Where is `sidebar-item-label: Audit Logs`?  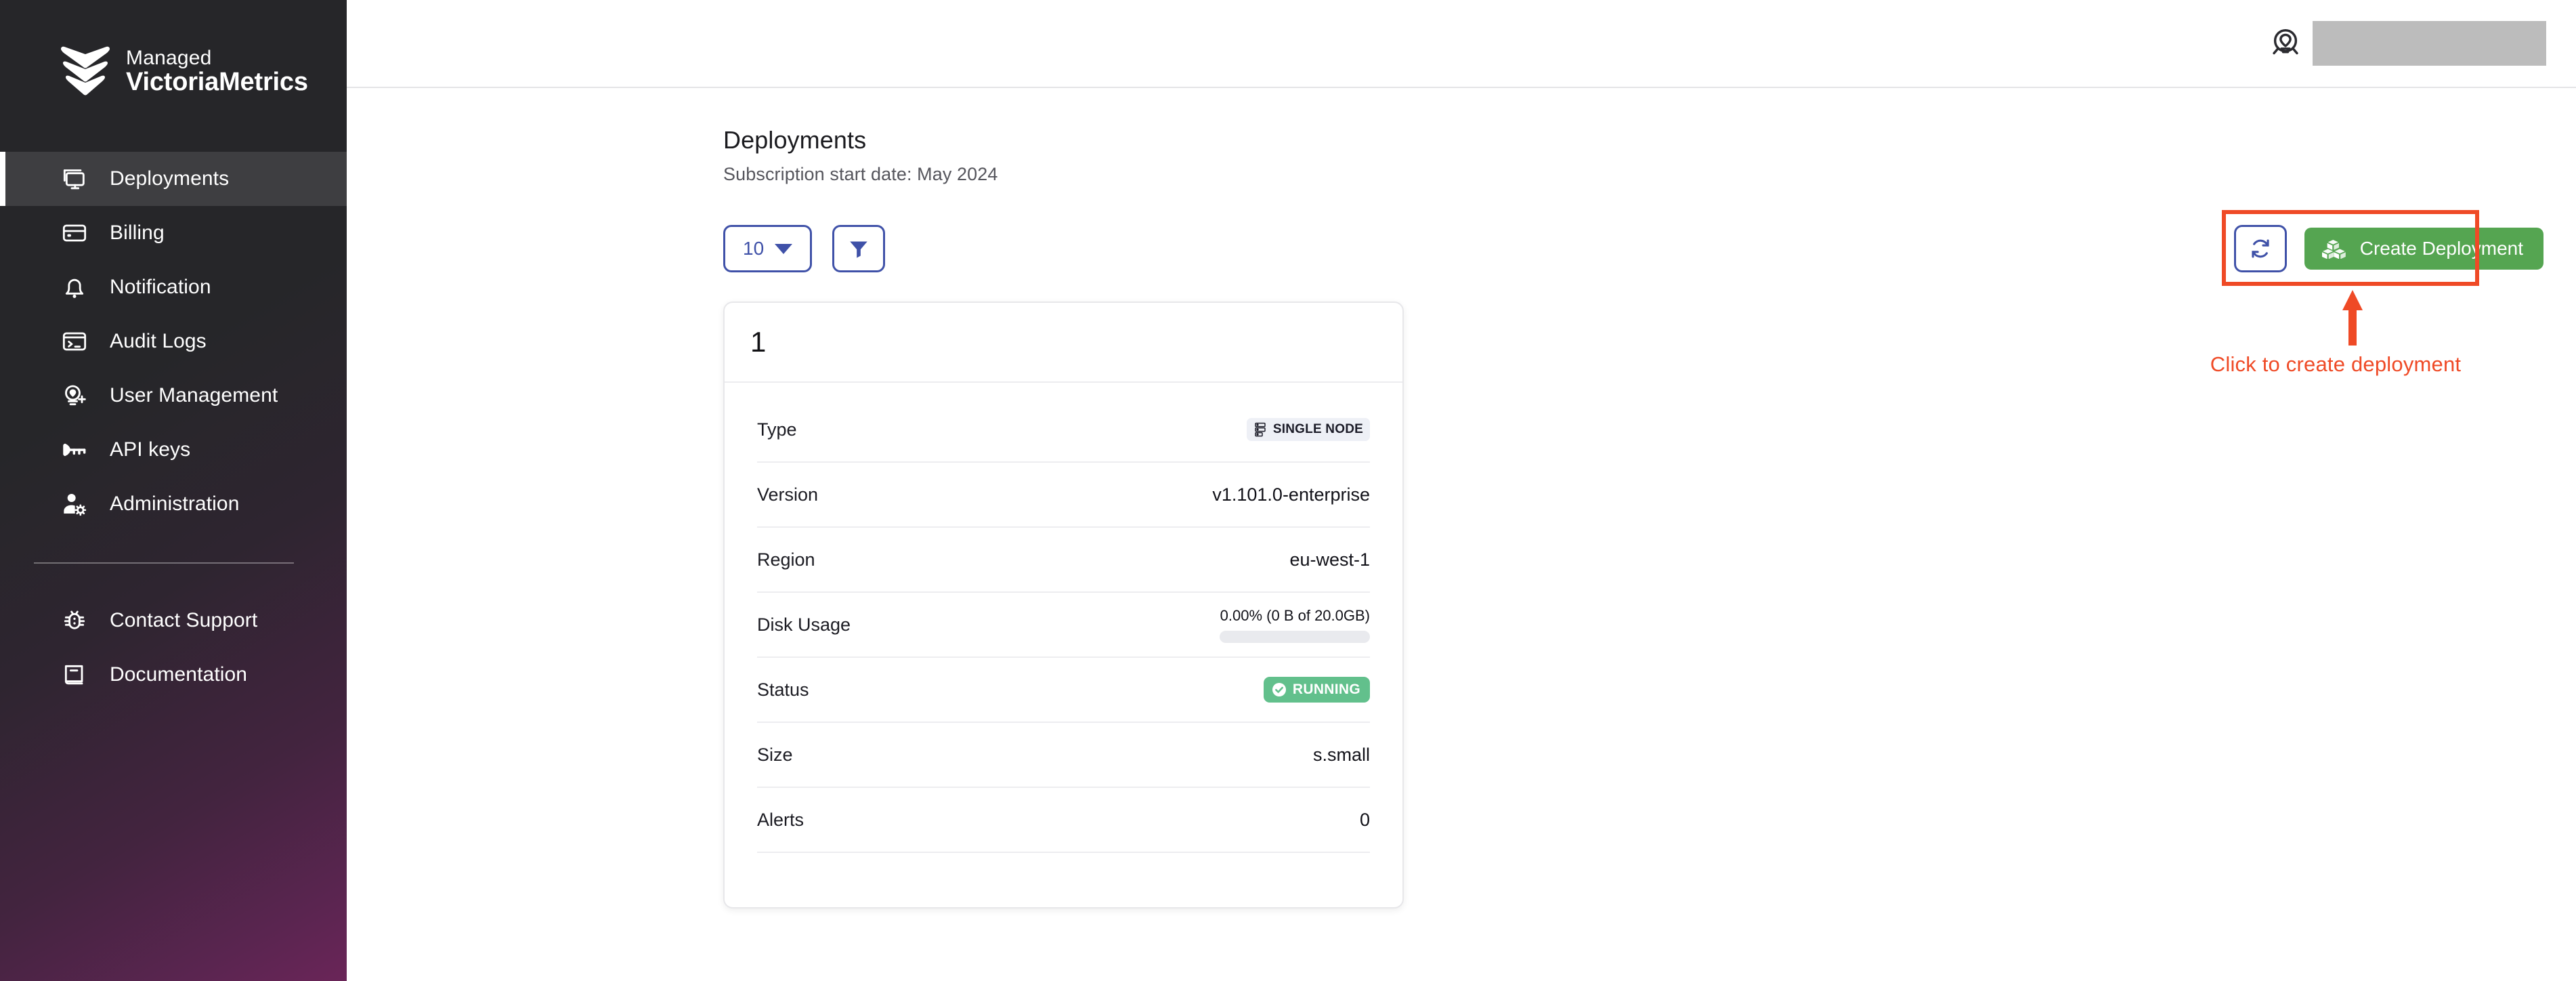 sidebar-item-label: Audit Logs is located at coordinates (158, 341).